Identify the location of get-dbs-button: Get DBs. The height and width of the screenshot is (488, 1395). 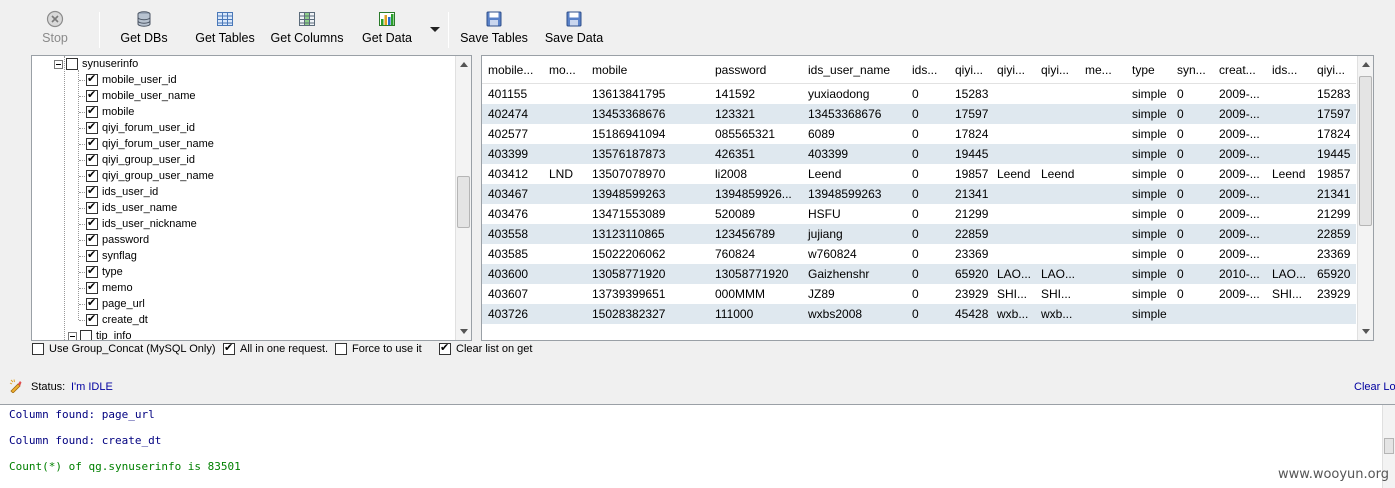
(144, 30).